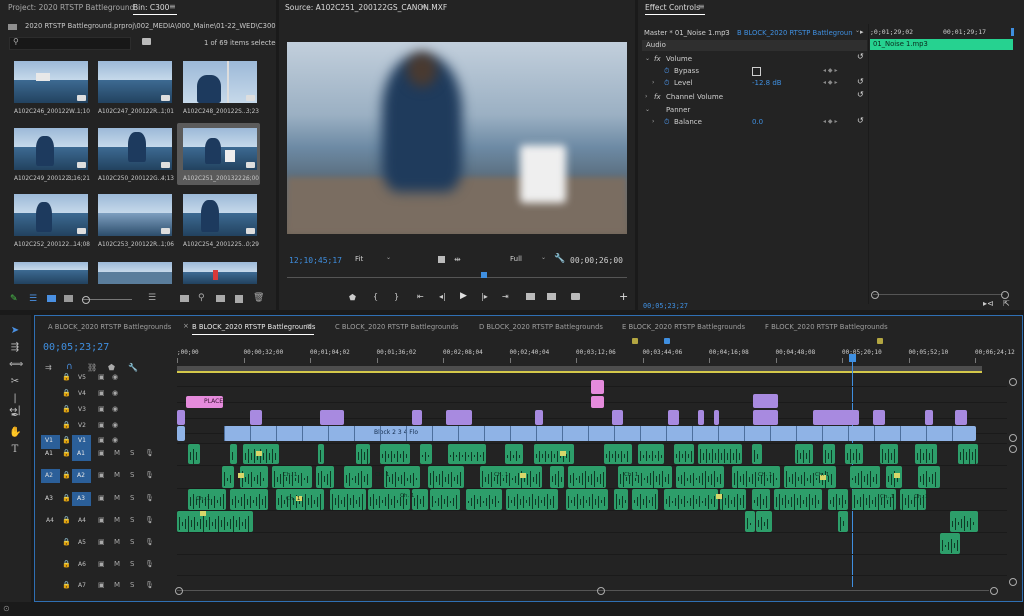  Describe the element at coordinates (1006, 303) in the screenshot. I see `export-icon: ⇱` at that location.